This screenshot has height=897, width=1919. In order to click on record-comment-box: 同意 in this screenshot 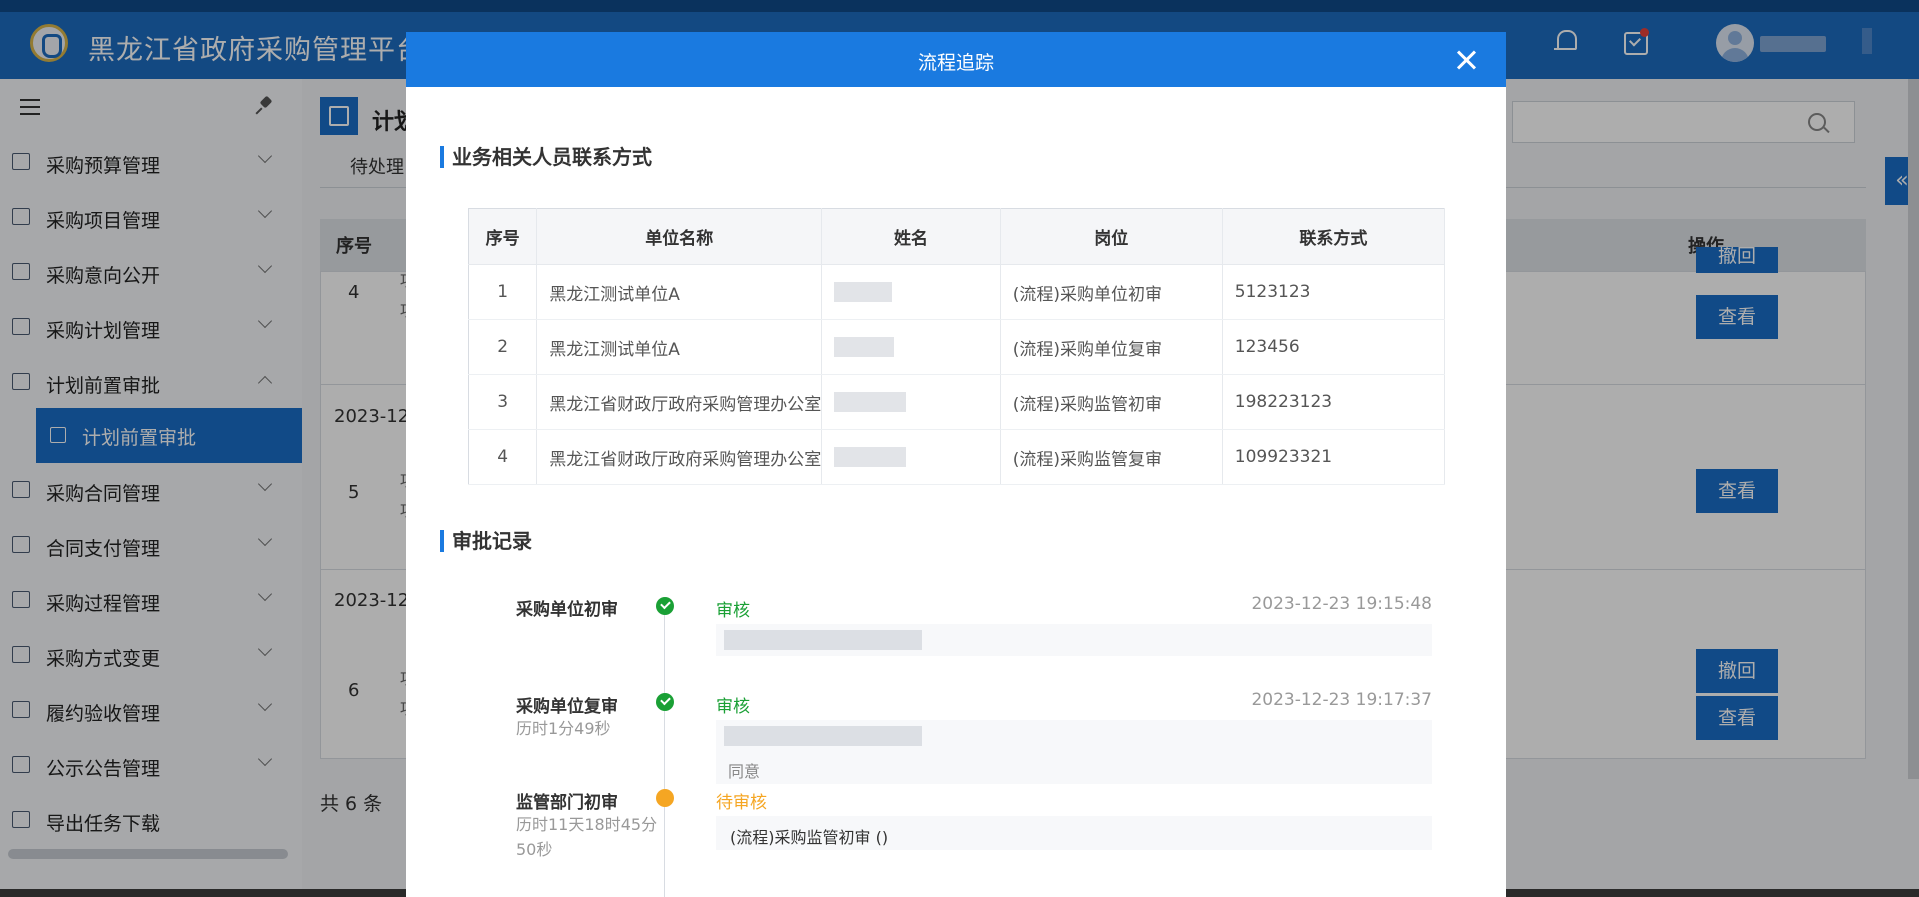, I will do `click(1074, 752)`.